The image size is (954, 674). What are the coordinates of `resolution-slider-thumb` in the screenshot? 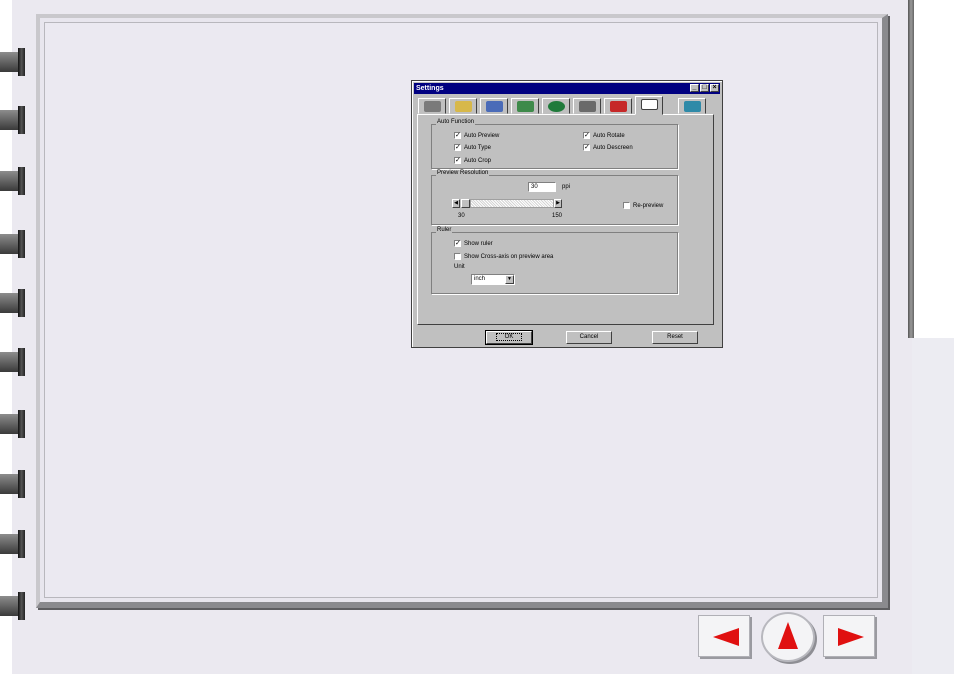 It's located at (465, 203).